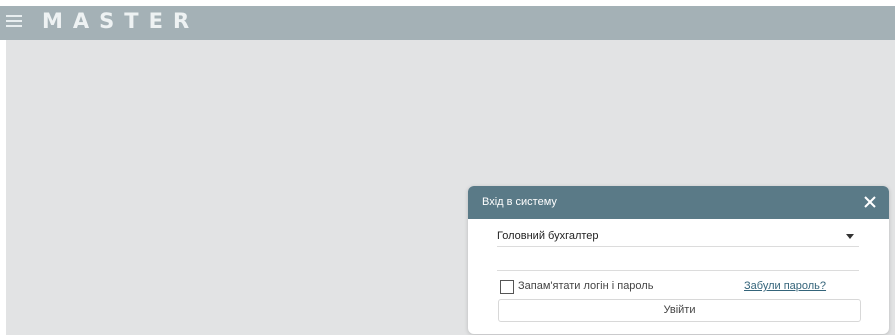 The image size is (895, 335). What do you see at coordinates (785, 286) in the screenshot?
I see `forgot-password-link: Забули пароль?` at bounding box center [785, 286].